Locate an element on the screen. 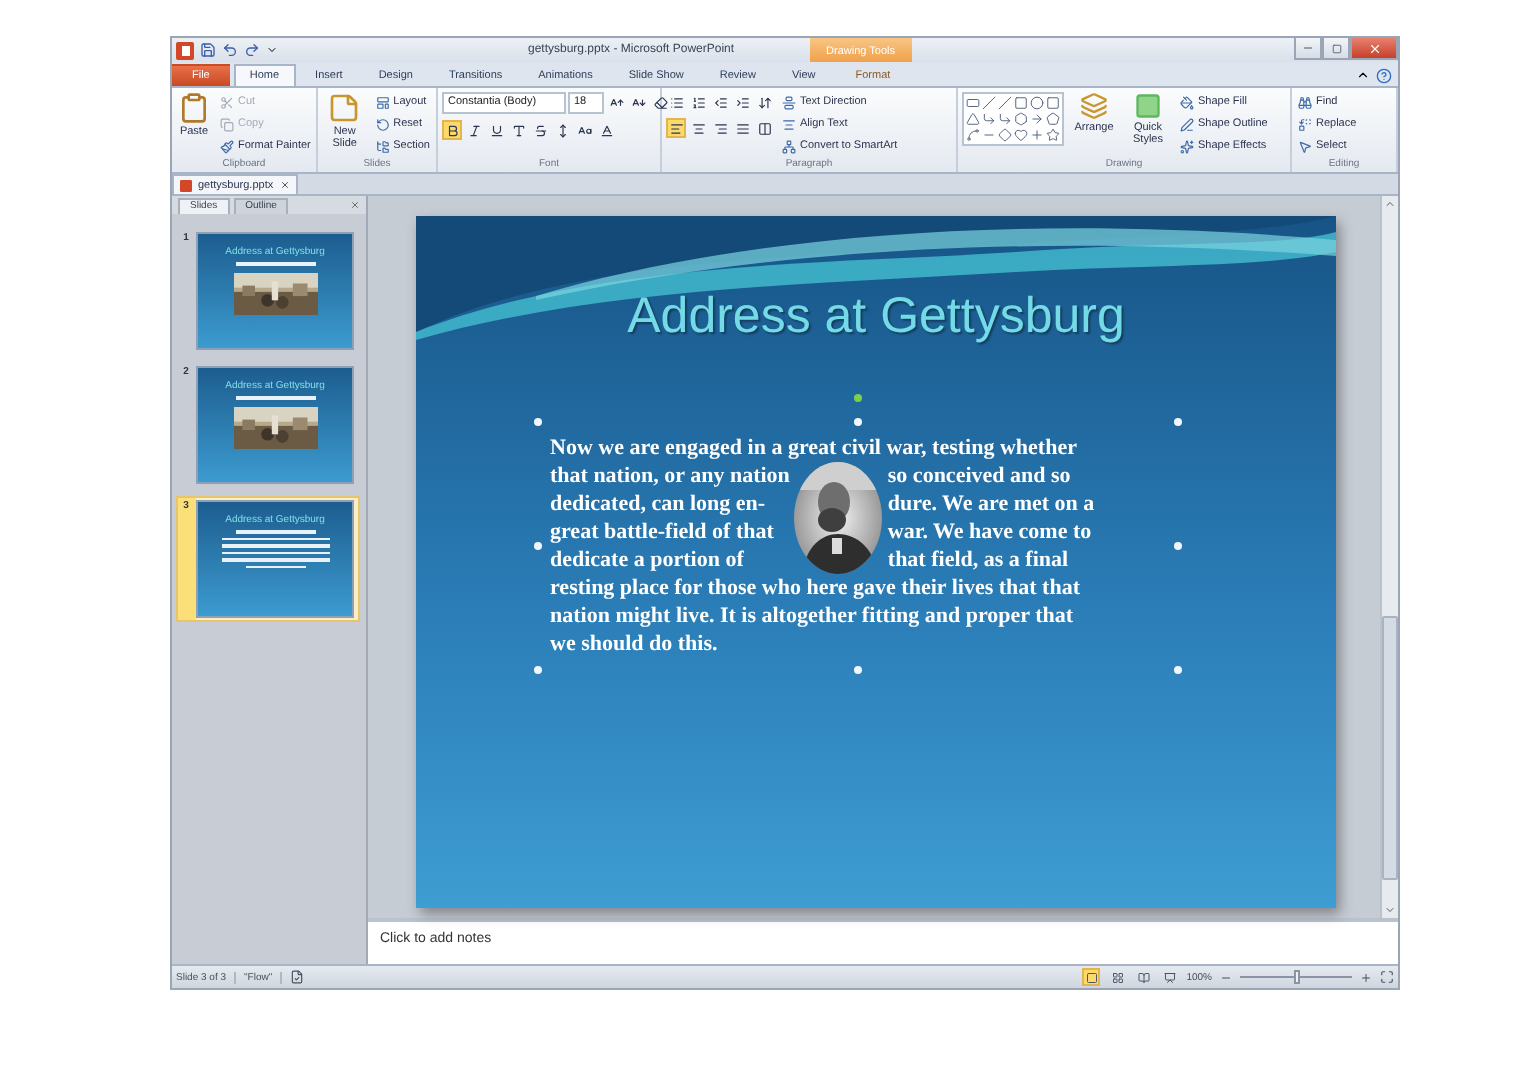 This screenshot has width=1536, height=1082. text-shadow-icon is located at coordinates (518, 130).